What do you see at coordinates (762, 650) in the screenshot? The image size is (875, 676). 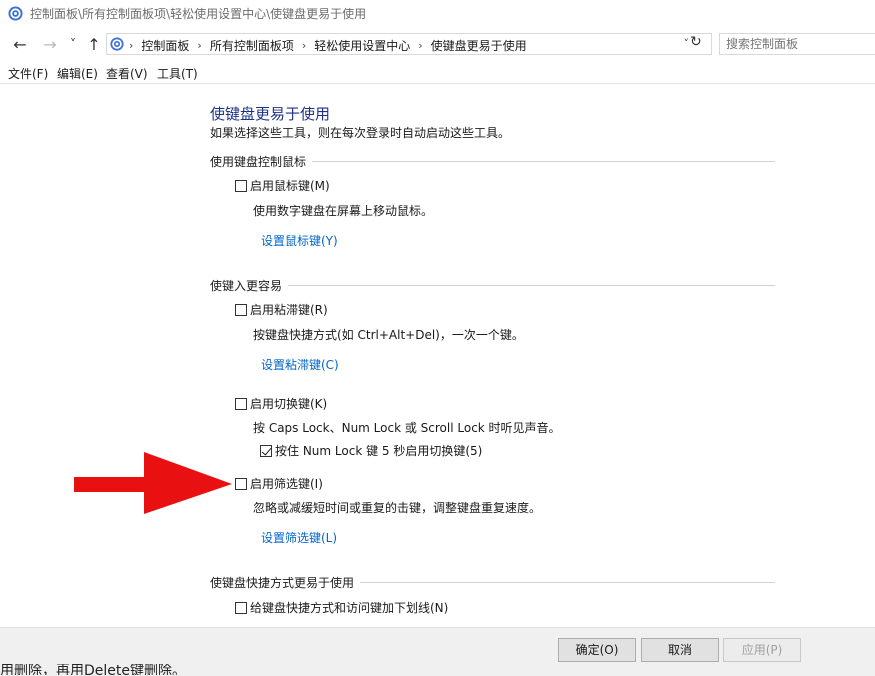 I see `apply-button: 应用(P)` at bounding box center [762, 650].